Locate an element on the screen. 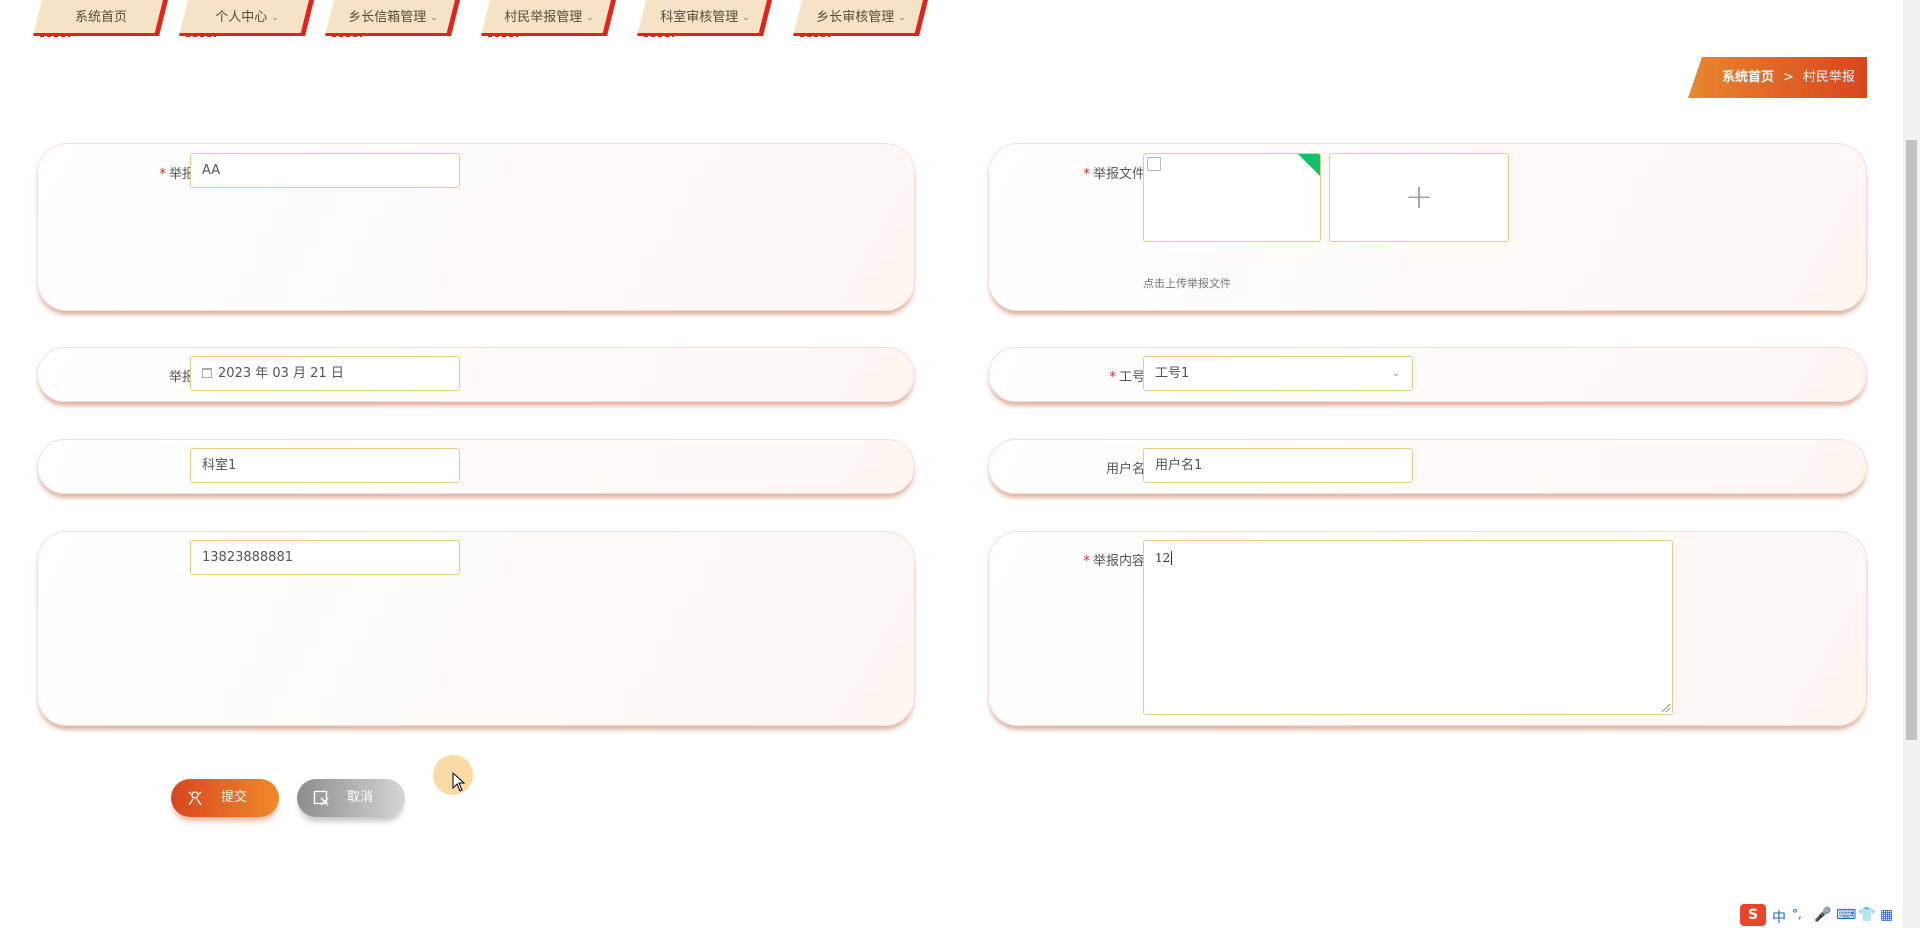 Image resolution: width=1920 pixels, height=928 pixels. phone-input: 13823888881 is located at coordinates (325, 557).